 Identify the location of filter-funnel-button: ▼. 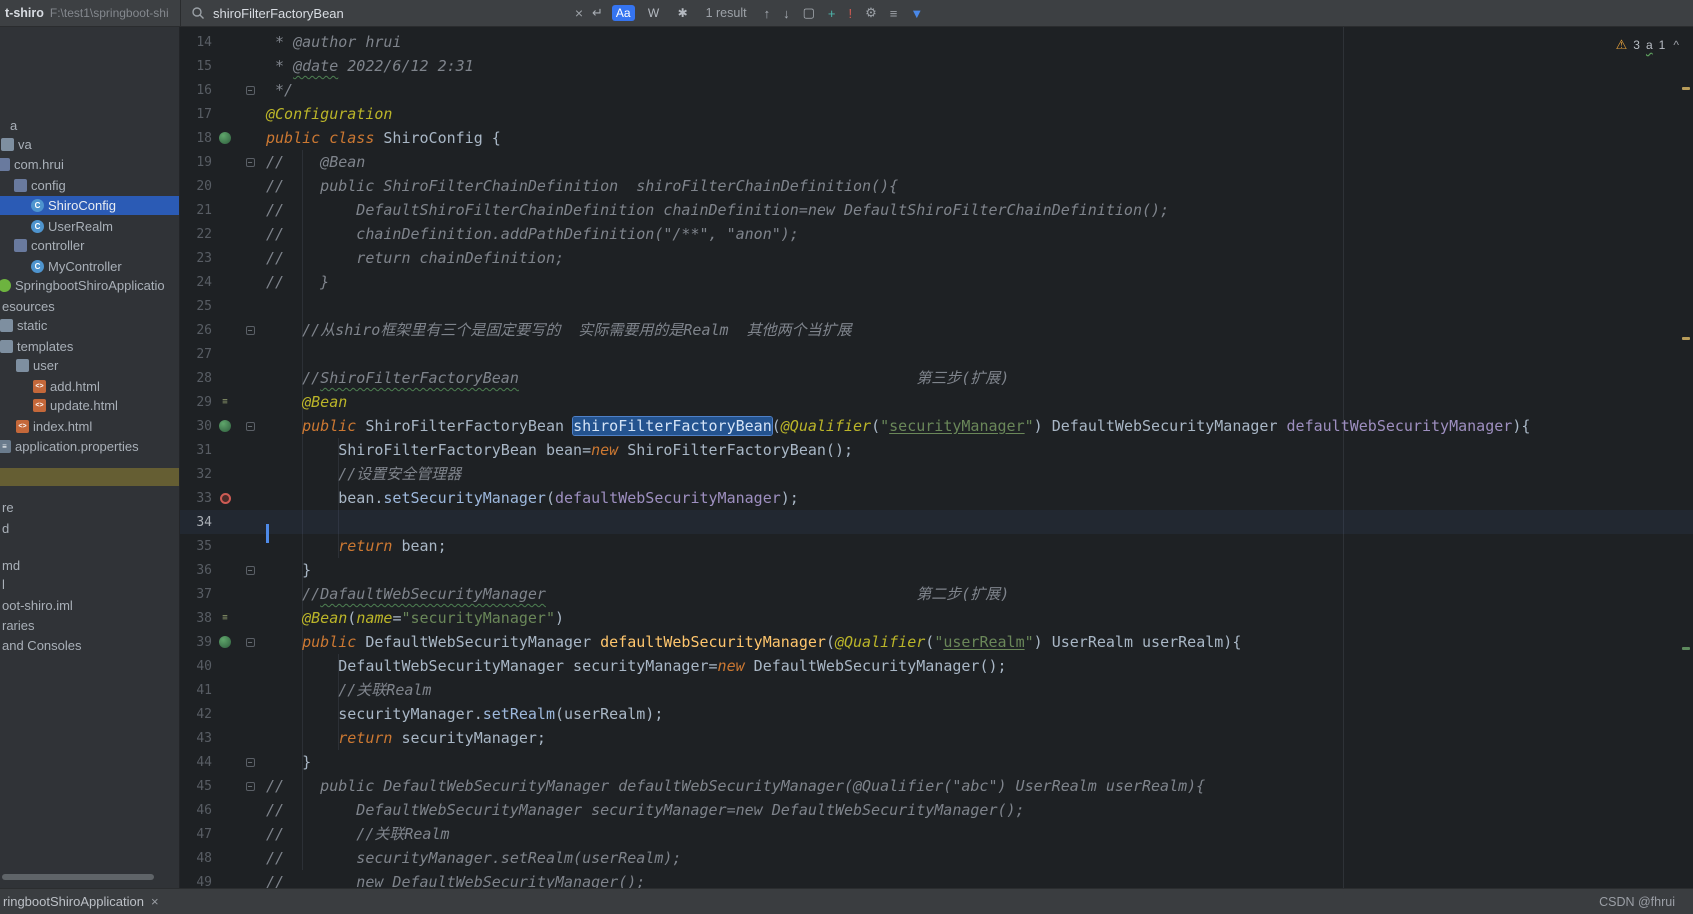
(916, 13).